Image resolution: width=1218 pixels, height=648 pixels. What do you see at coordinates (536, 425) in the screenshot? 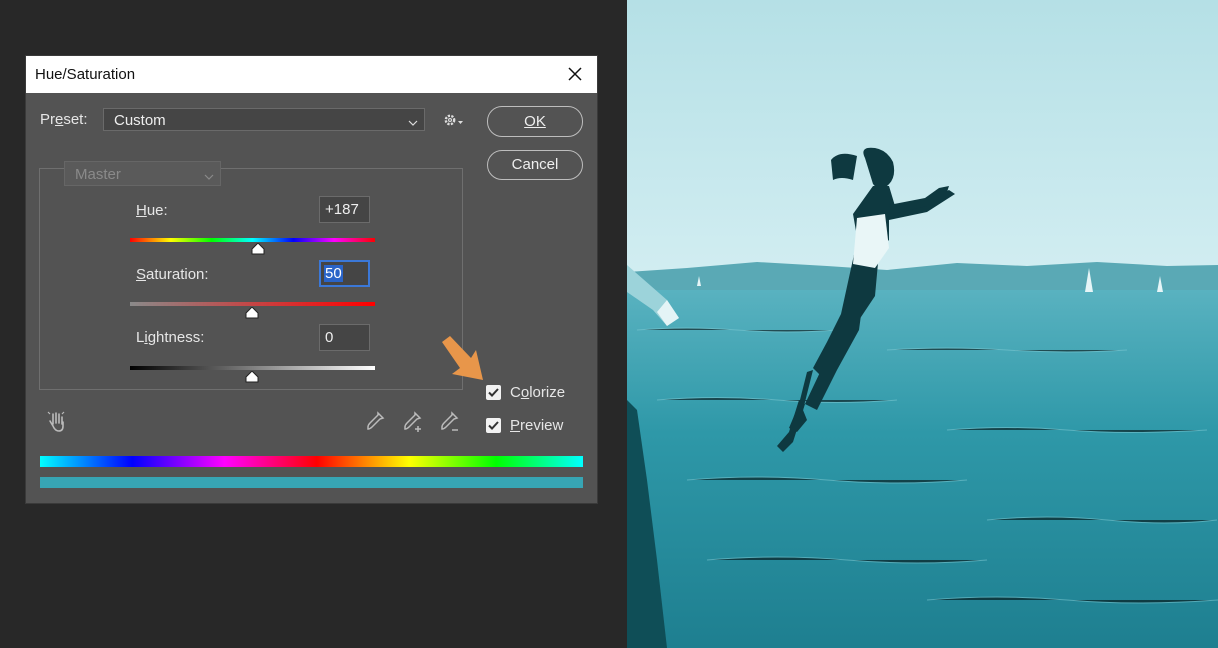
I see `preview-label: Preview` at bounding box center [536, 425].